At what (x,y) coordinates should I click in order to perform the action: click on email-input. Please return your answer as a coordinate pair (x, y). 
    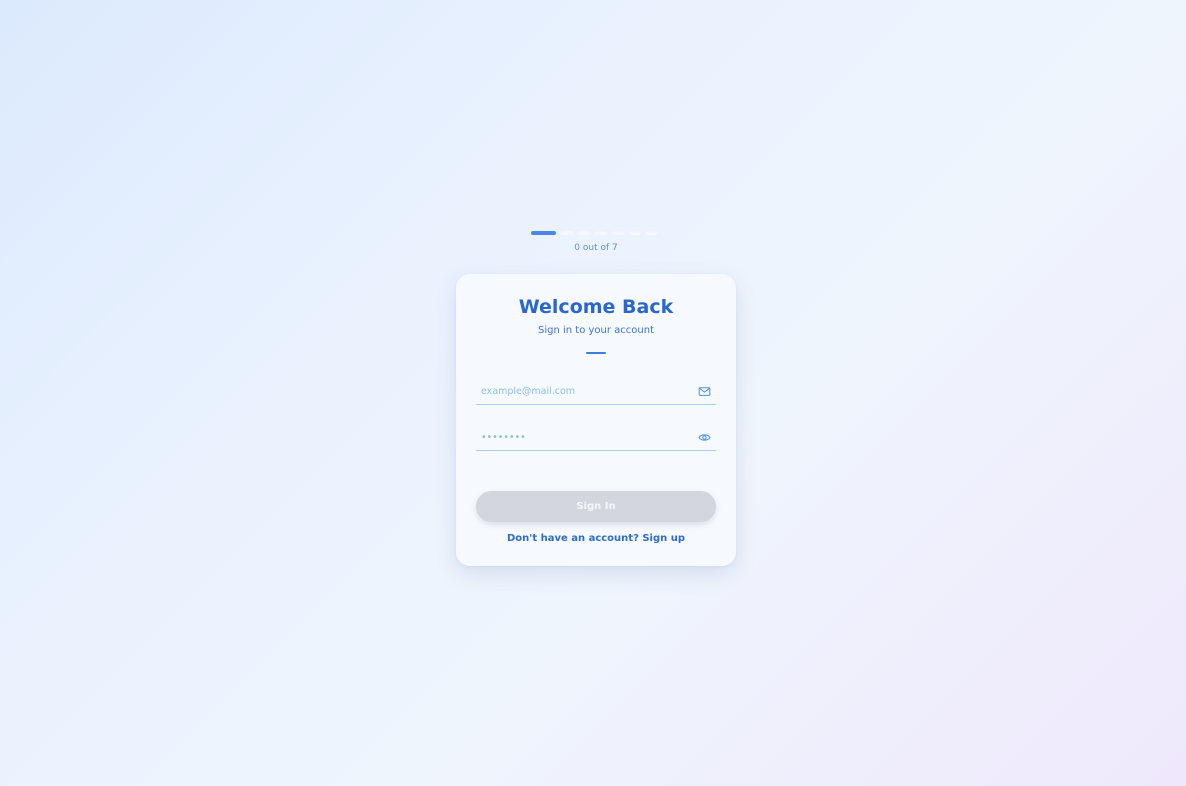
    Looking at the image, I should click on (583, 391).